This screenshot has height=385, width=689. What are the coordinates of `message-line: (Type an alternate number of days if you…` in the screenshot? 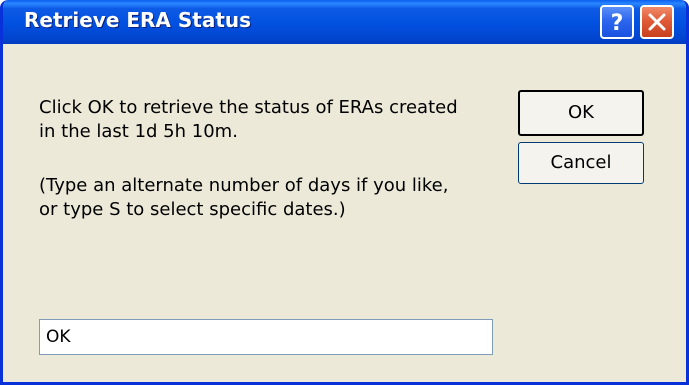 It's located at (244, 185).